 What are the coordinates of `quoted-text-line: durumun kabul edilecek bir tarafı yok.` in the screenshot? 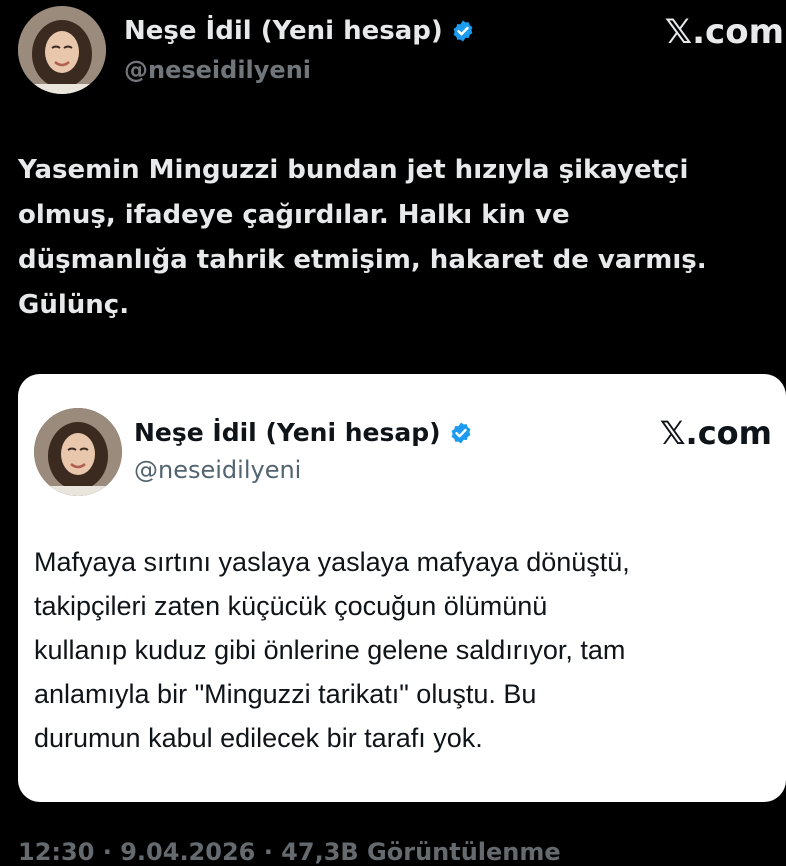 It's located at (258, 738).